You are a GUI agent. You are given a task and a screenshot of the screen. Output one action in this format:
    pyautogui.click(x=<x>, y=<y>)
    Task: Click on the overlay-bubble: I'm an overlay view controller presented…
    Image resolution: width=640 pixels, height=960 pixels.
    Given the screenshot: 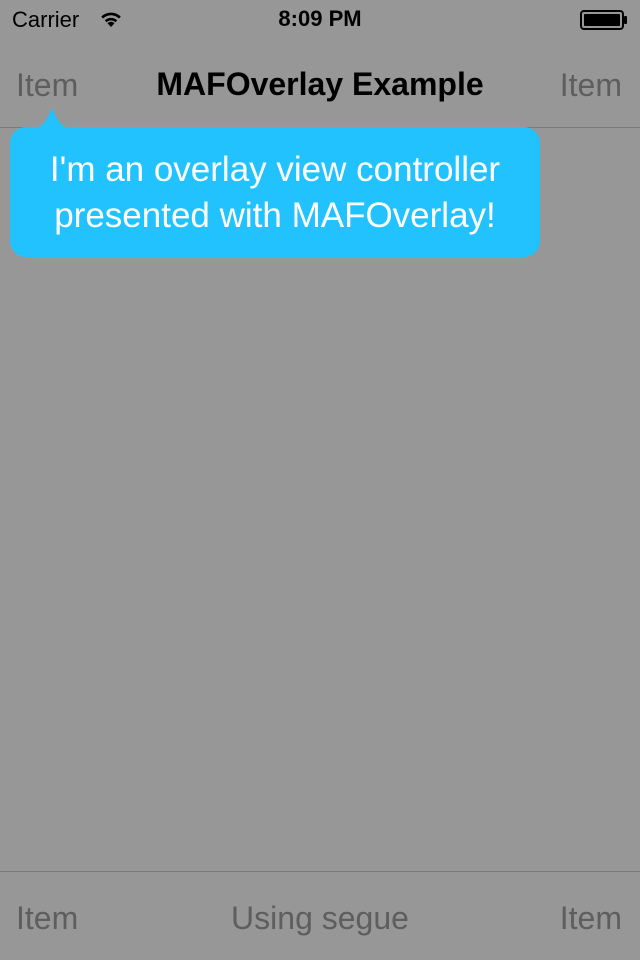 What is the action you would take?
    pyautogui.click(x=275, y=192)
    